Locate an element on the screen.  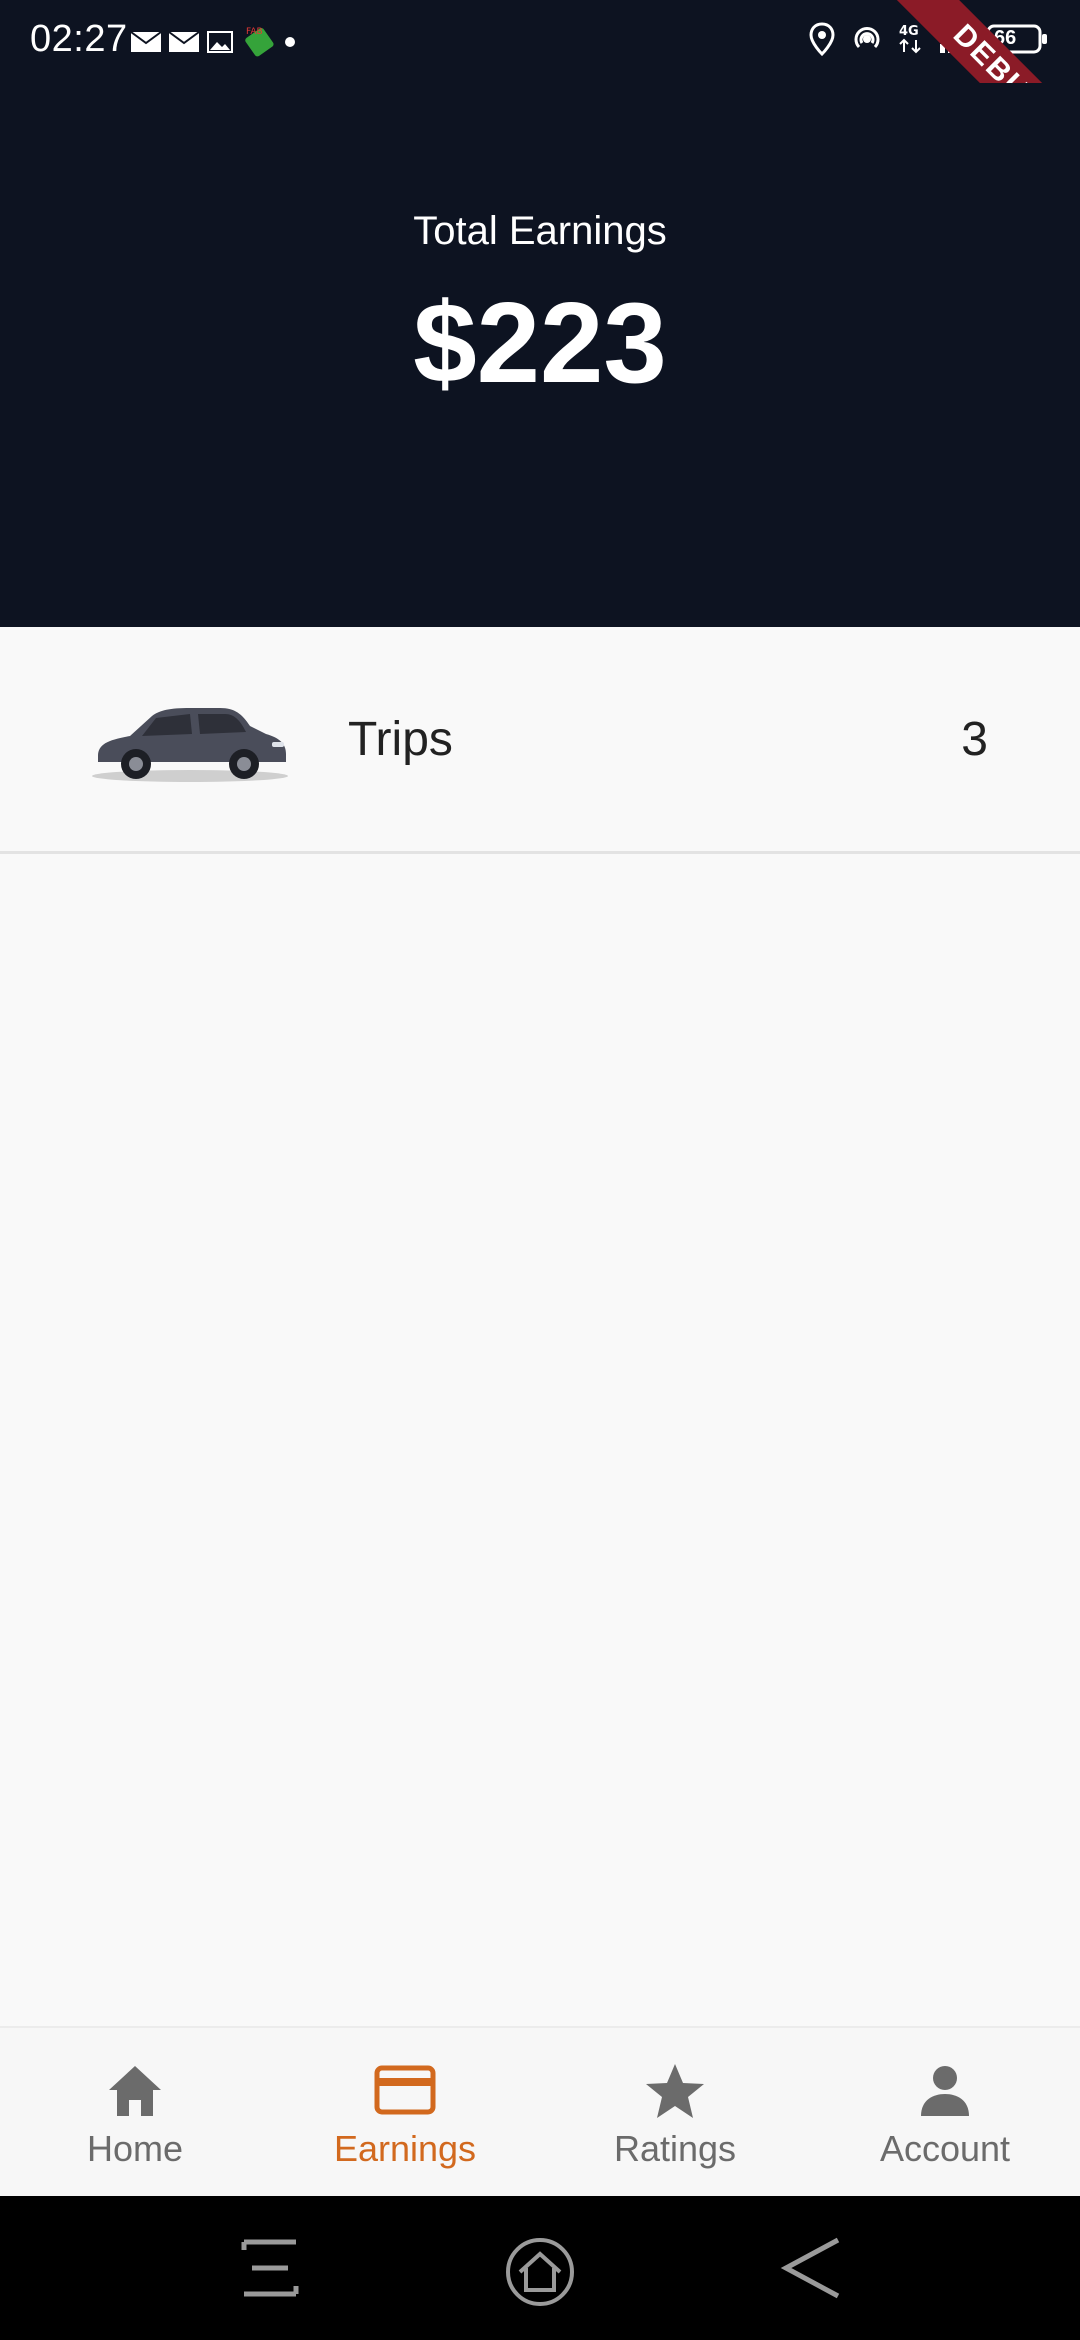
menu-icon is located at coordinates (270, 2268).